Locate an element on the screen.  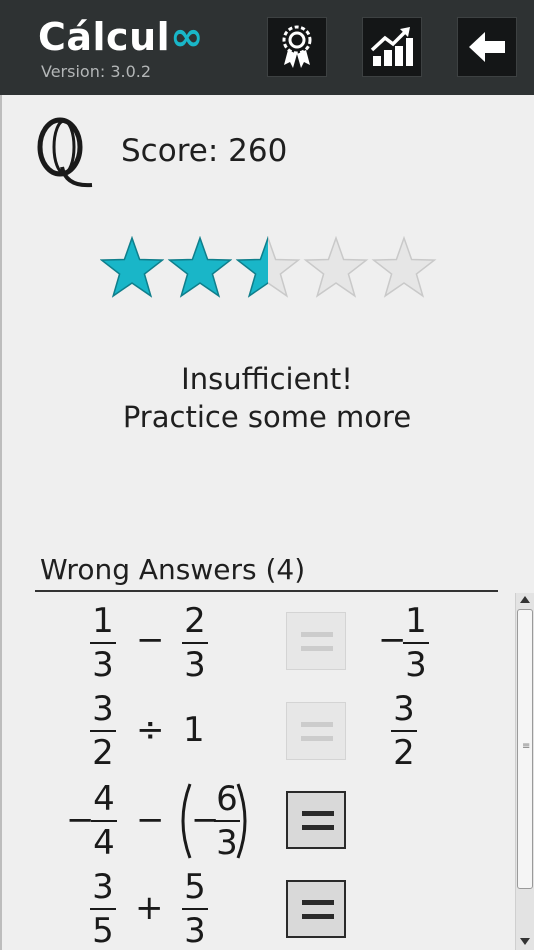
fraction: 4 4 is located at coordinates (104, 821).